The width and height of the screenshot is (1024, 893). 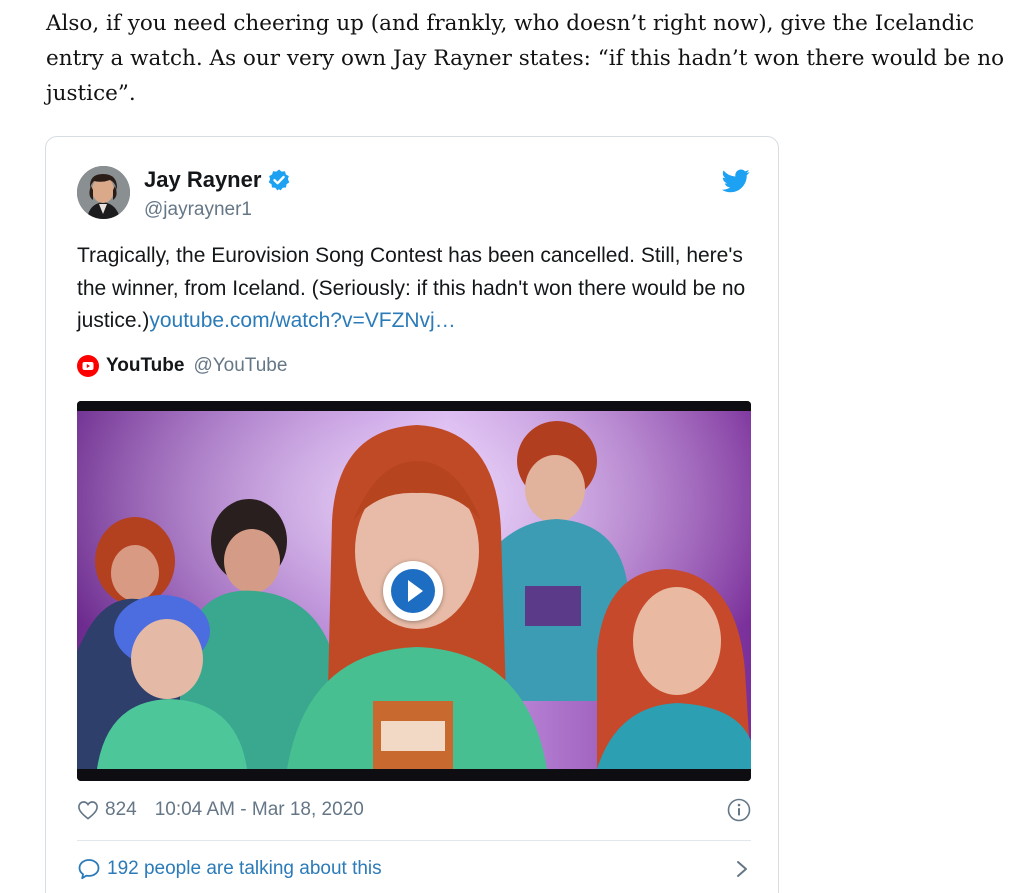 What do you see at coordinates (414, 810) in the screenshot?
I see `tweet-footer: 824 10:04 AM - Mar 18, 2020` at bounding box center [414, 810].